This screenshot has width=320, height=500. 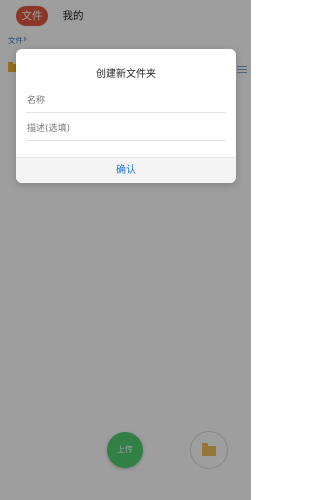 What do you see at coordinates (126, 101) in the screenshot?
I see `folder-name-input` at bounding box center [126, 101].